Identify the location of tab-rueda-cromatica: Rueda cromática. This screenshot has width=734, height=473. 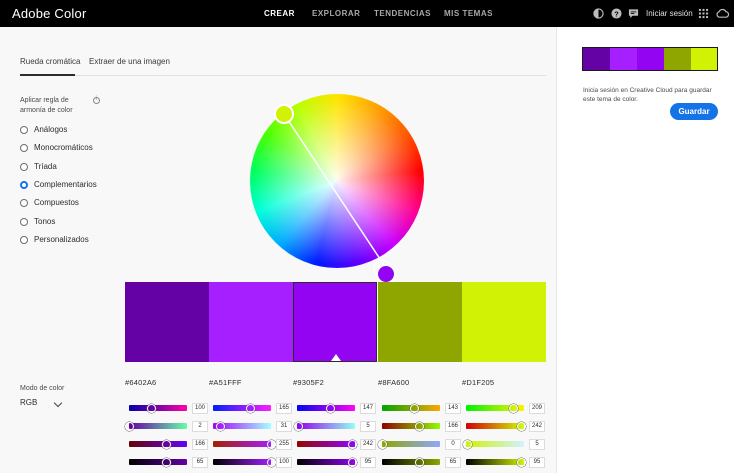
(50, 61).